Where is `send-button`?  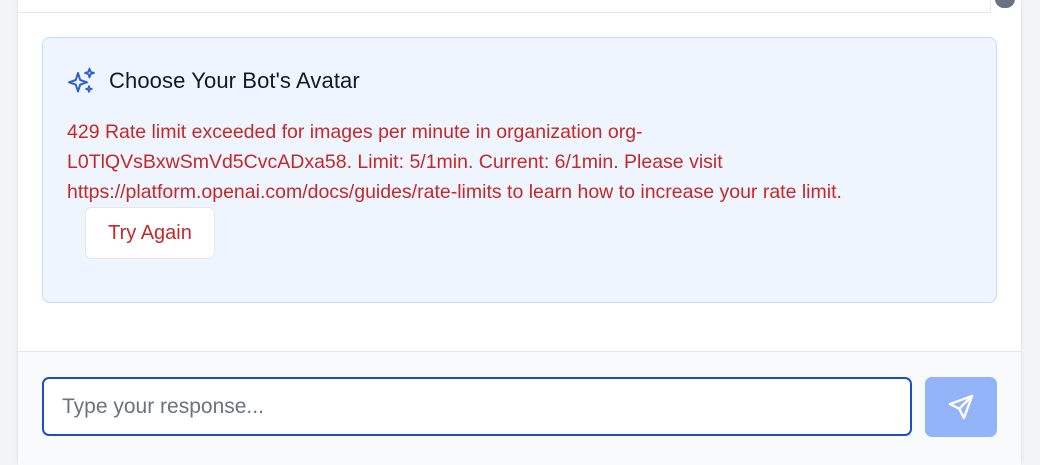 send-button is located at coordinates (961, 407).